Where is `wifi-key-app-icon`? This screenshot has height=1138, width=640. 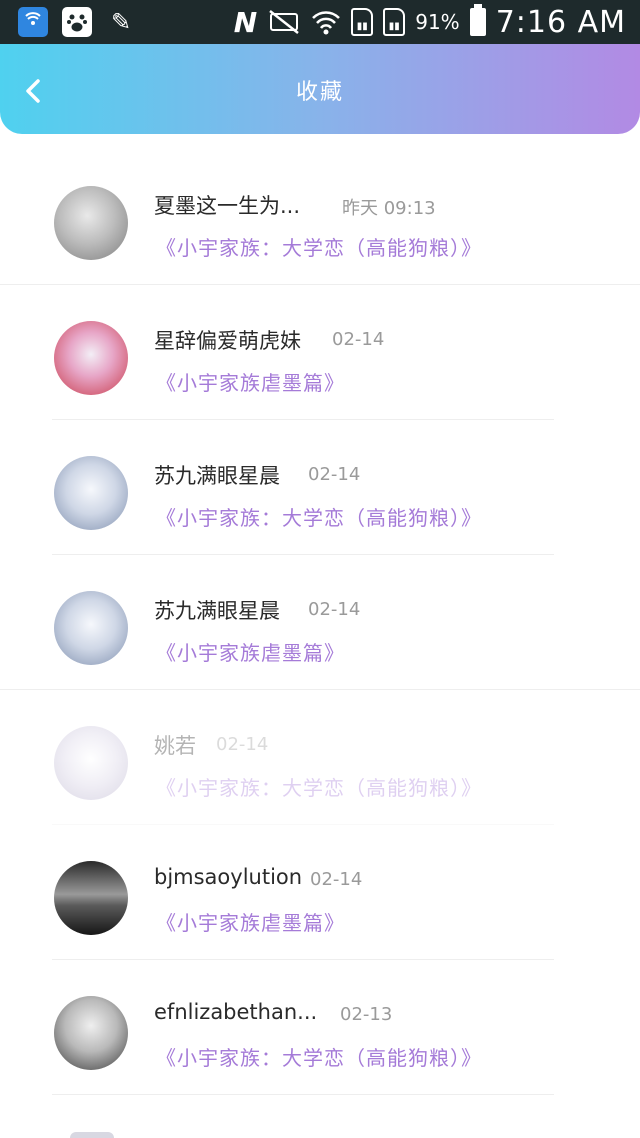 wifi-key-app-icon is located at coordinates (33, 22).